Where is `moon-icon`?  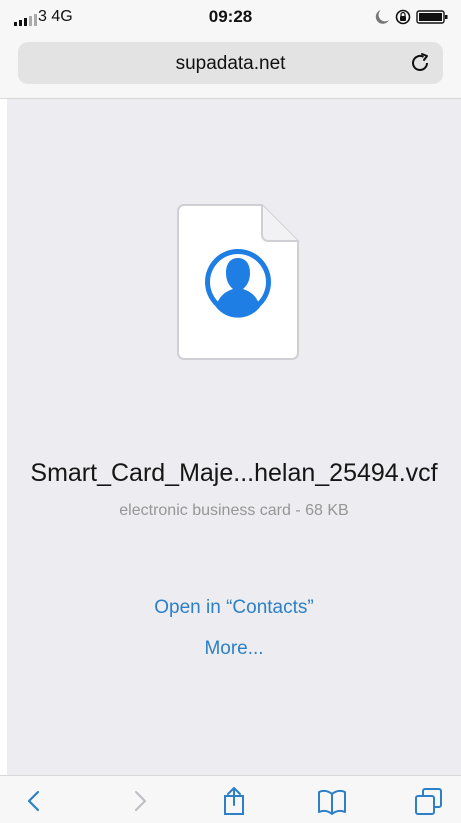 moon-icon is located at coordinates (382, 17).